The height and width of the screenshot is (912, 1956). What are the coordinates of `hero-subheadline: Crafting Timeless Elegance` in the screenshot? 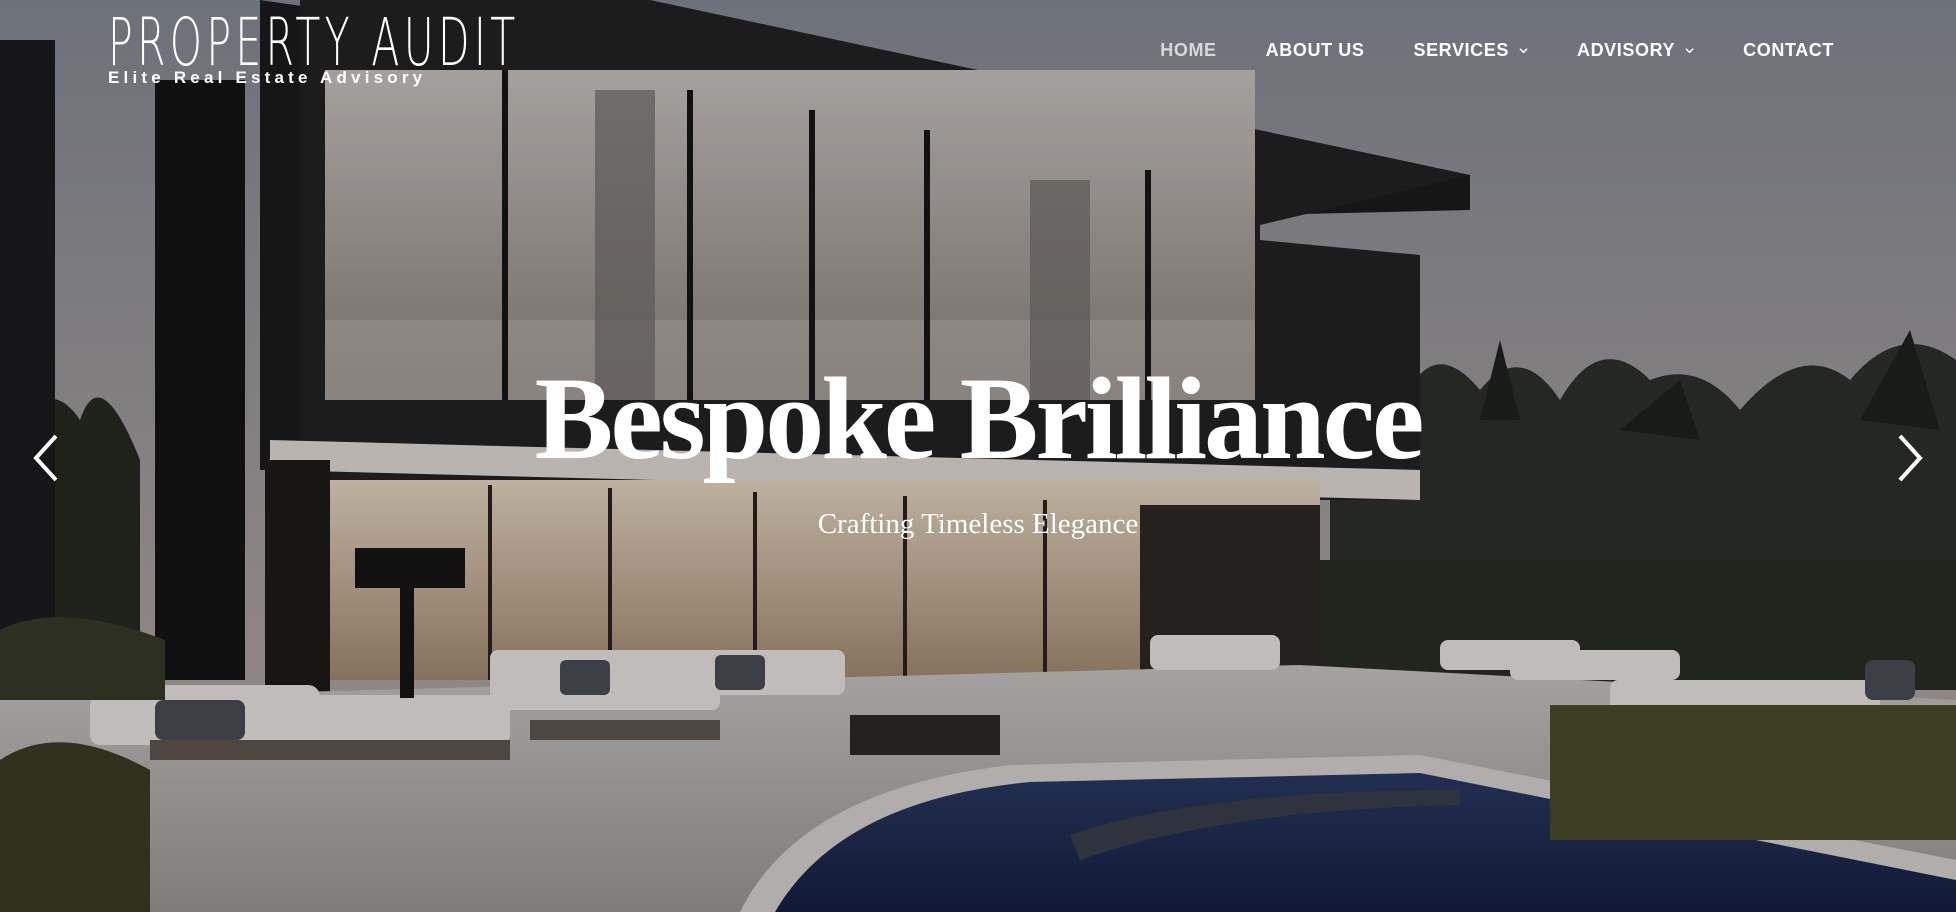 It's located at (978, 524).